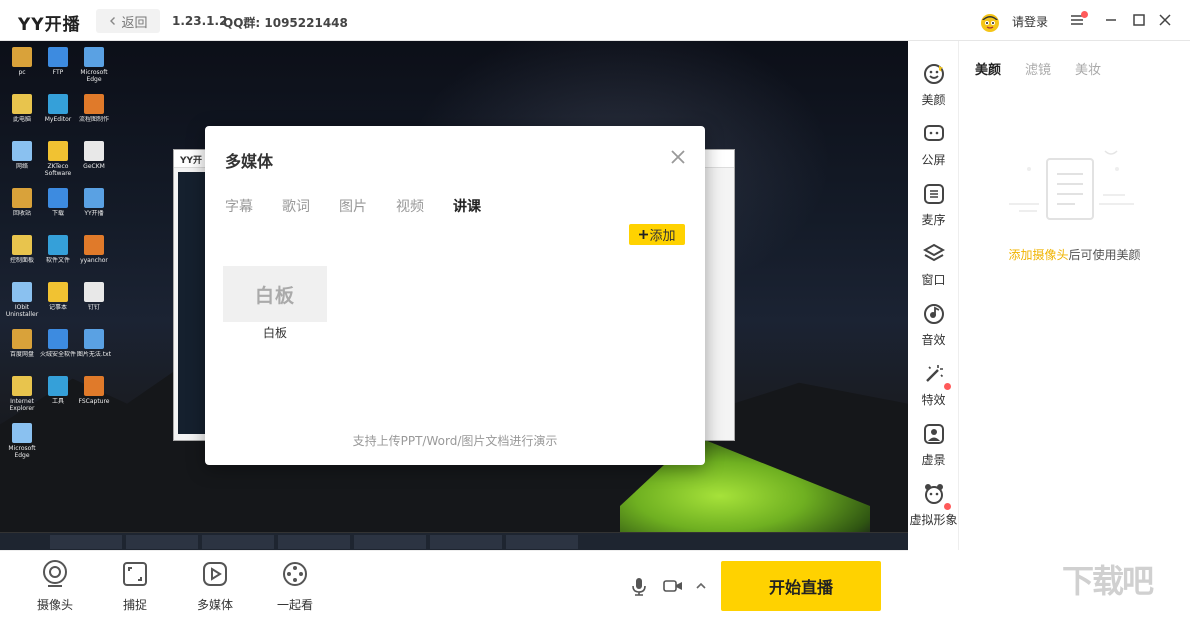  I want to click on desktop-icon: MyEditor, so click(58, 112).